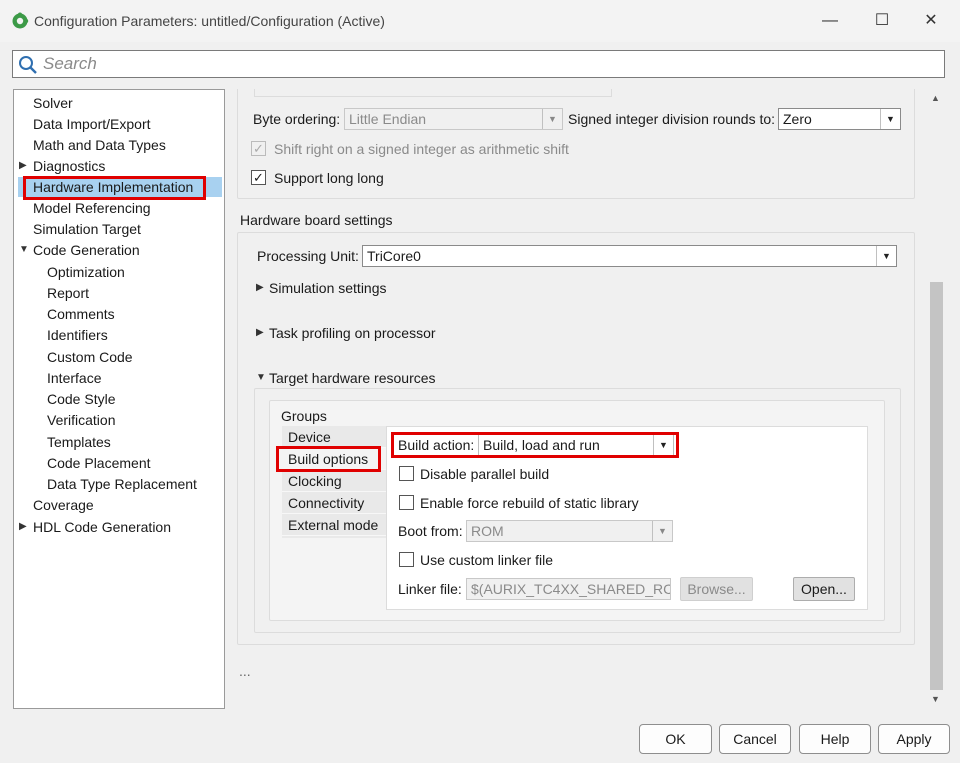 The image size is (960, 763). What do you see at coordinates (487, 531) in the screenshot?
I see `boot-from-value: ROM` at bounding box center [487, 531].